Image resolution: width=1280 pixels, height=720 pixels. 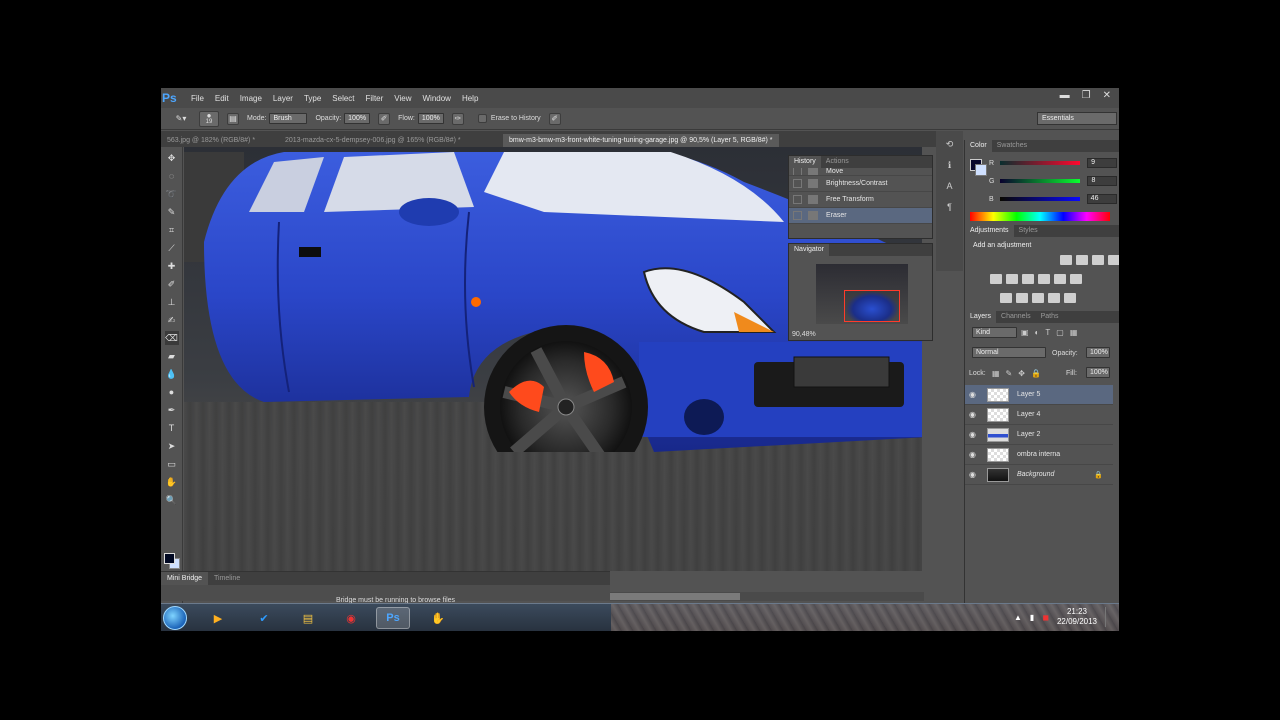 I want to click on menu-image: Image, so click(x=251, y=98).